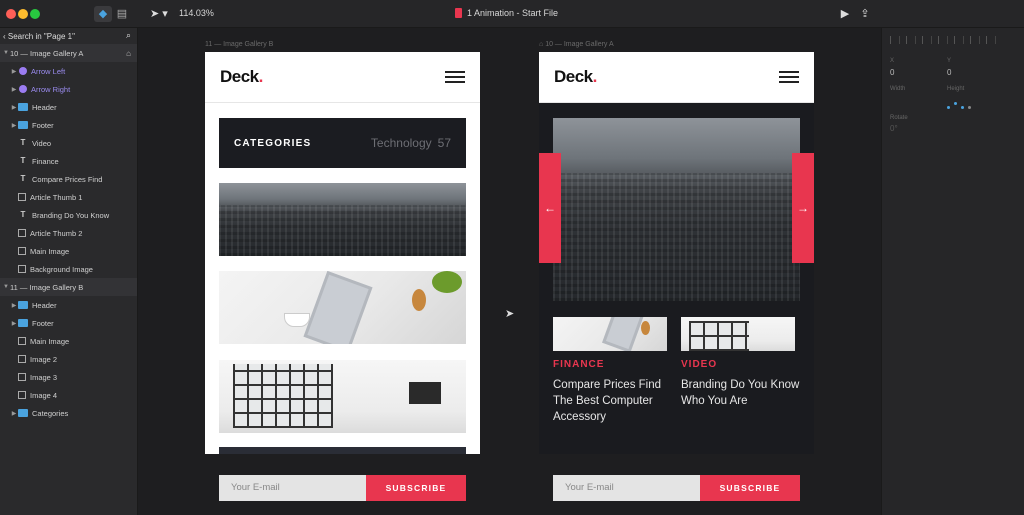 The image size is (1024, 515). What do you see at coordinates (911, 40) in the screenshot?
I see `align-center-icon` at bounding box center [911, 40].